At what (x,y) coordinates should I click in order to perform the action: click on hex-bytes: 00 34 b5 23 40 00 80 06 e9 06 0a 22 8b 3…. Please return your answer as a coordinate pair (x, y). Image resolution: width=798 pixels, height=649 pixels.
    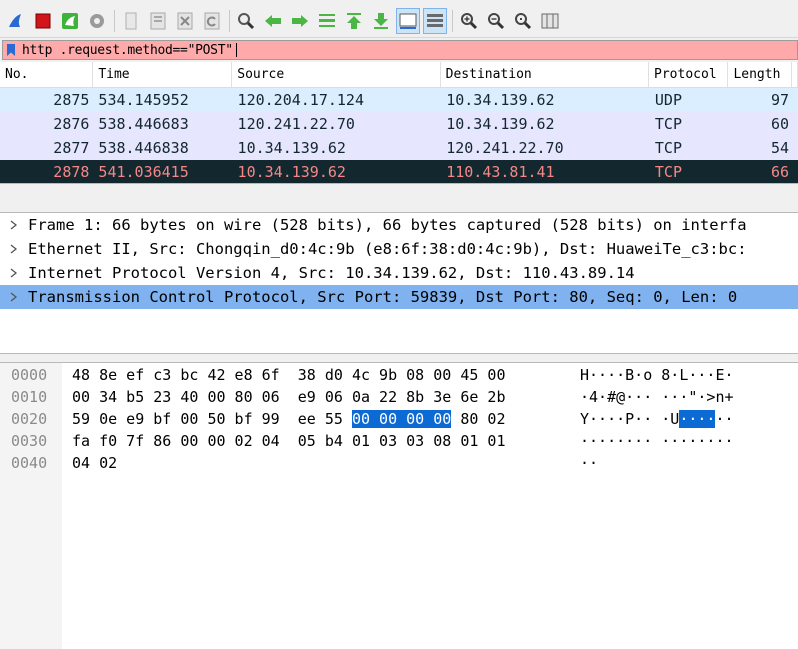
    Looking at the image, I should click on (288, 397).